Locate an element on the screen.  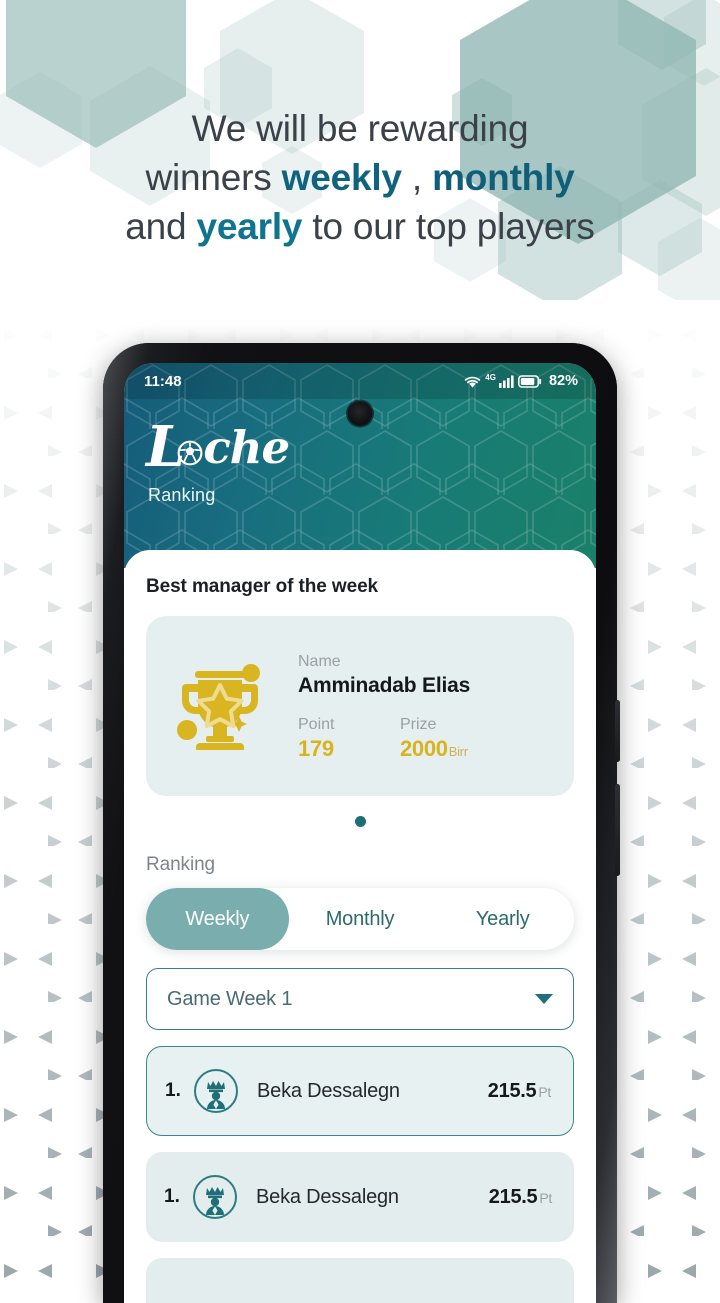
prize-currency: Birr is located at coordinates (458, 751).